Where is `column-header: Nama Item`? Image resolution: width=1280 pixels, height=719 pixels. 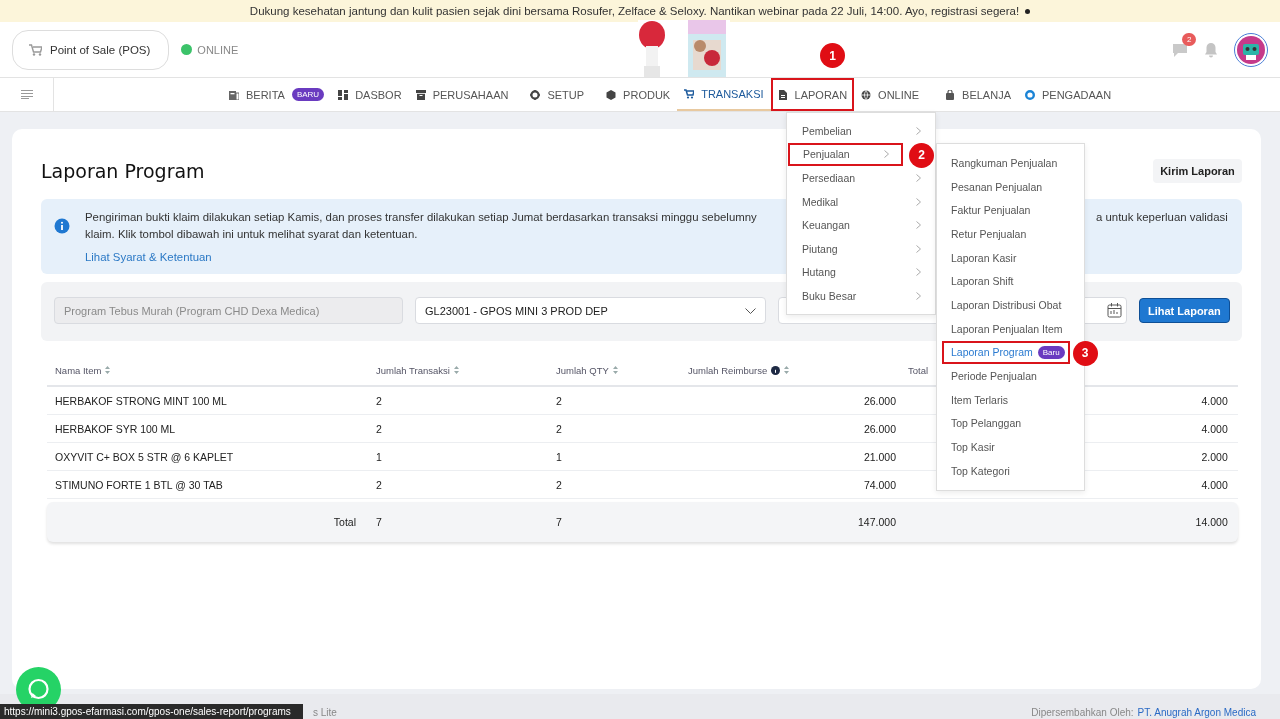 column-header: Nama Item is located at coordinates (207, 370).